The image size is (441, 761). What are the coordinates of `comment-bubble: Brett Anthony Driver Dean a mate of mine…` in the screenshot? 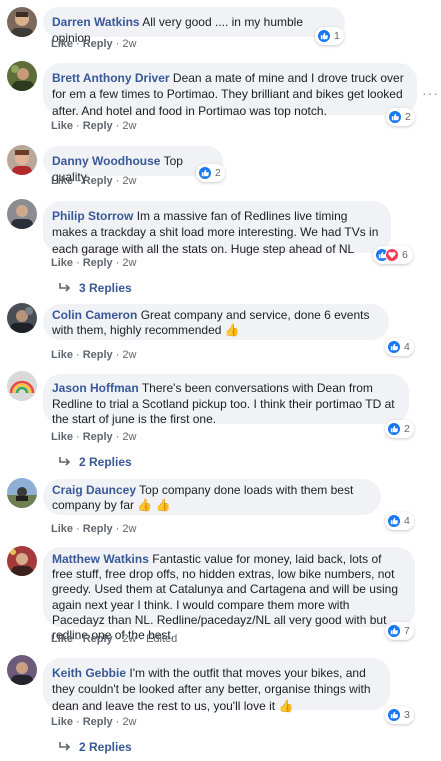 It's located at (230, 90).